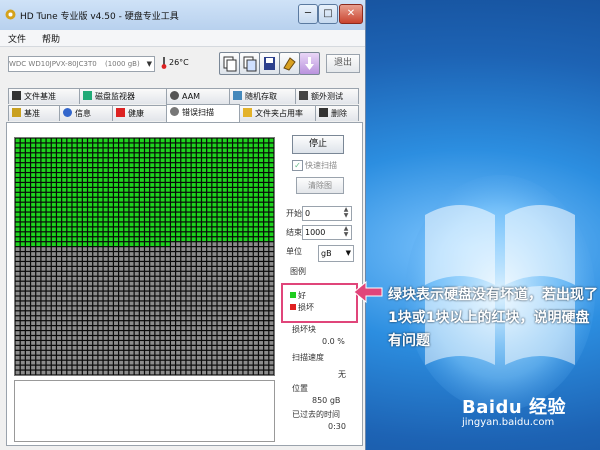  What do you see at coordinates (198, 96) in the screenshot?
I see `tab-aam: AAM` at bounding box center [198, 96].